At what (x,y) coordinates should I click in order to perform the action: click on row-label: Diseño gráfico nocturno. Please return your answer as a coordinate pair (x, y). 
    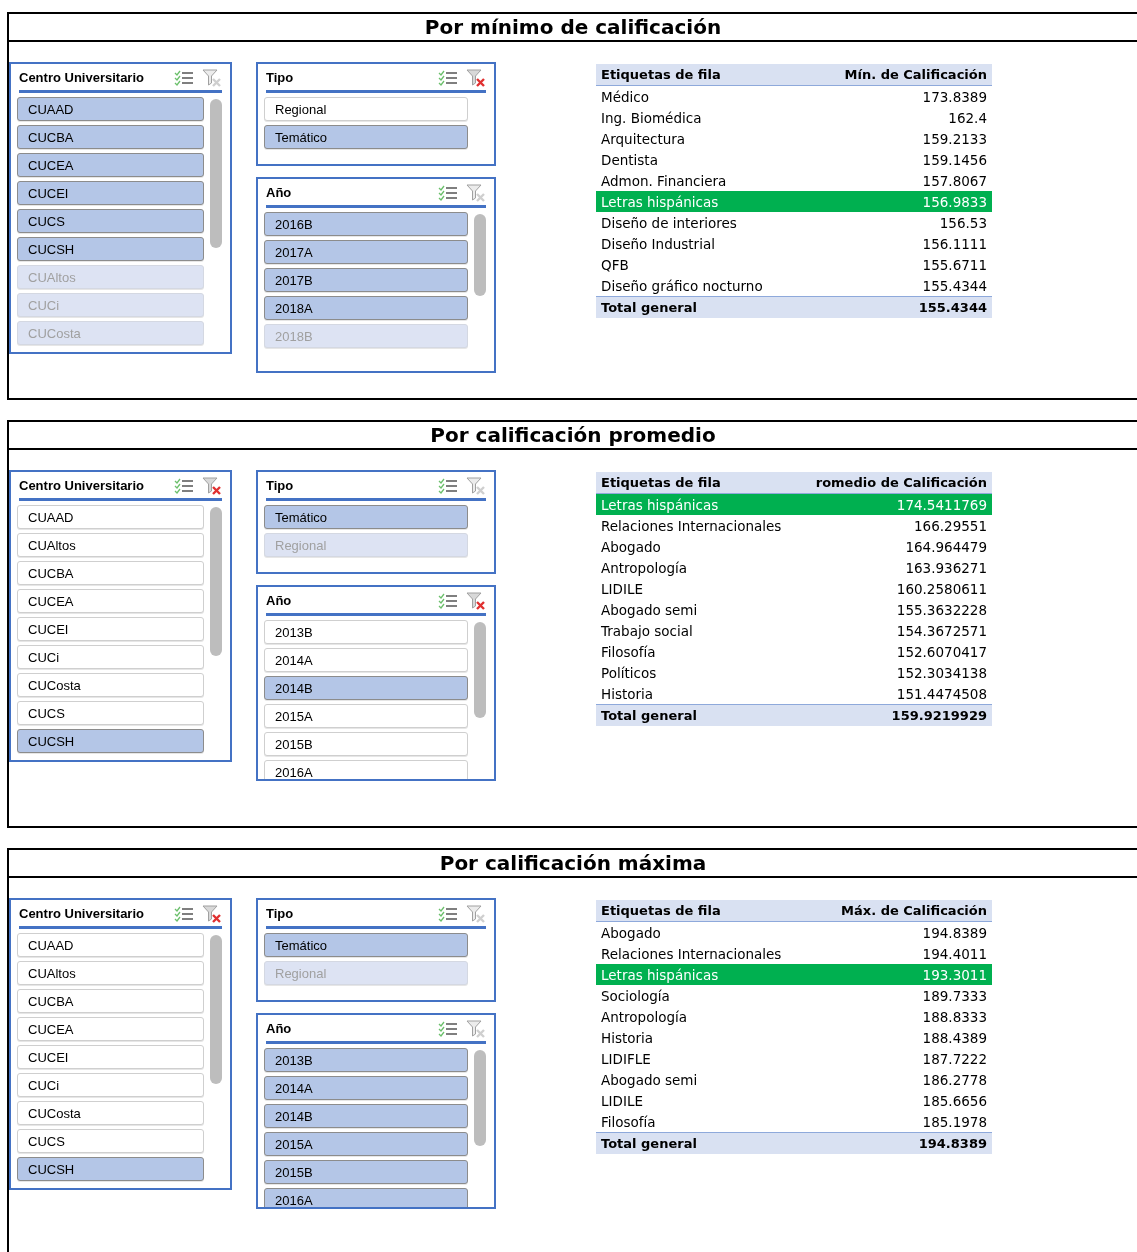
    Looking at the image, I should click on (682, 285).